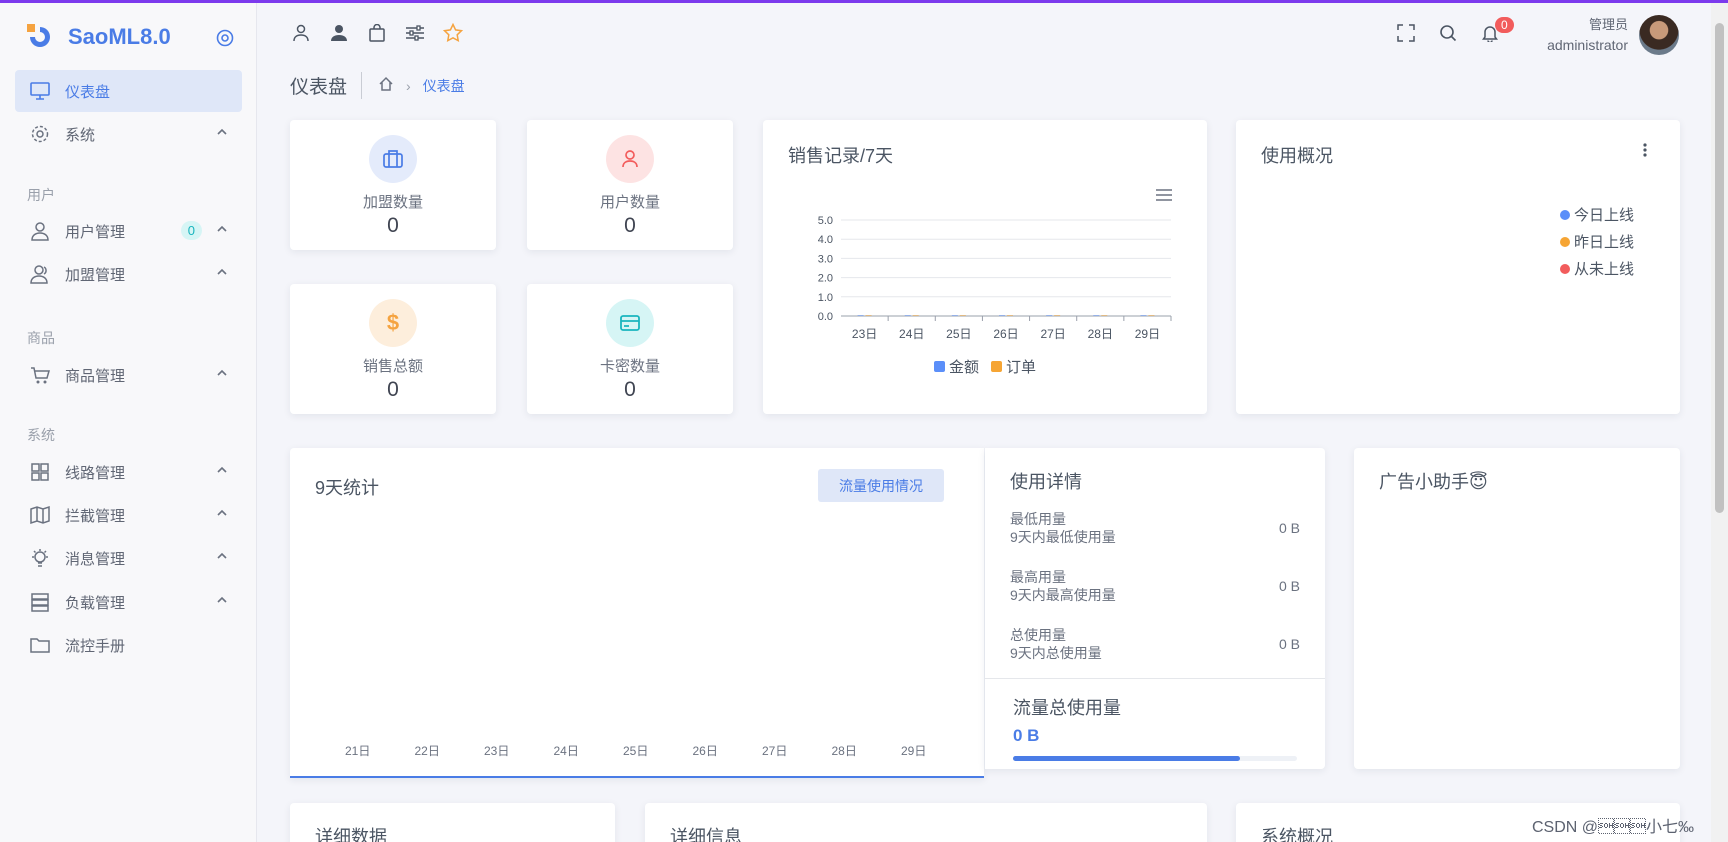 The width and height of the screenshot is (1728, 842). What do you see at coordinates (40, 645) in the screenshot?
I see `folder-icon` at bounding box center [40, 645].